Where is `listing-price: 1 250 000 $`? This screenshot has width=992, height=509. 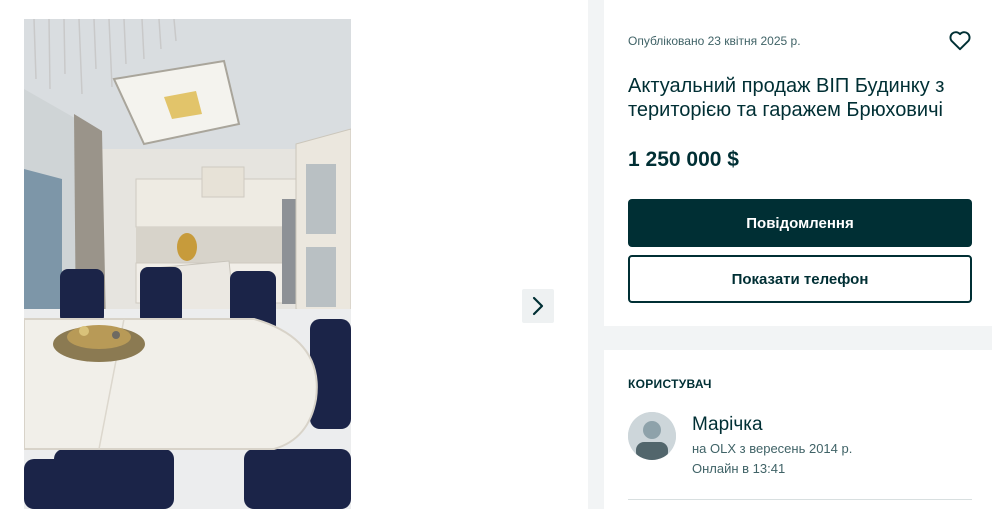 listing-price: 1 250 000 $ is located at coordinates (683, 159).